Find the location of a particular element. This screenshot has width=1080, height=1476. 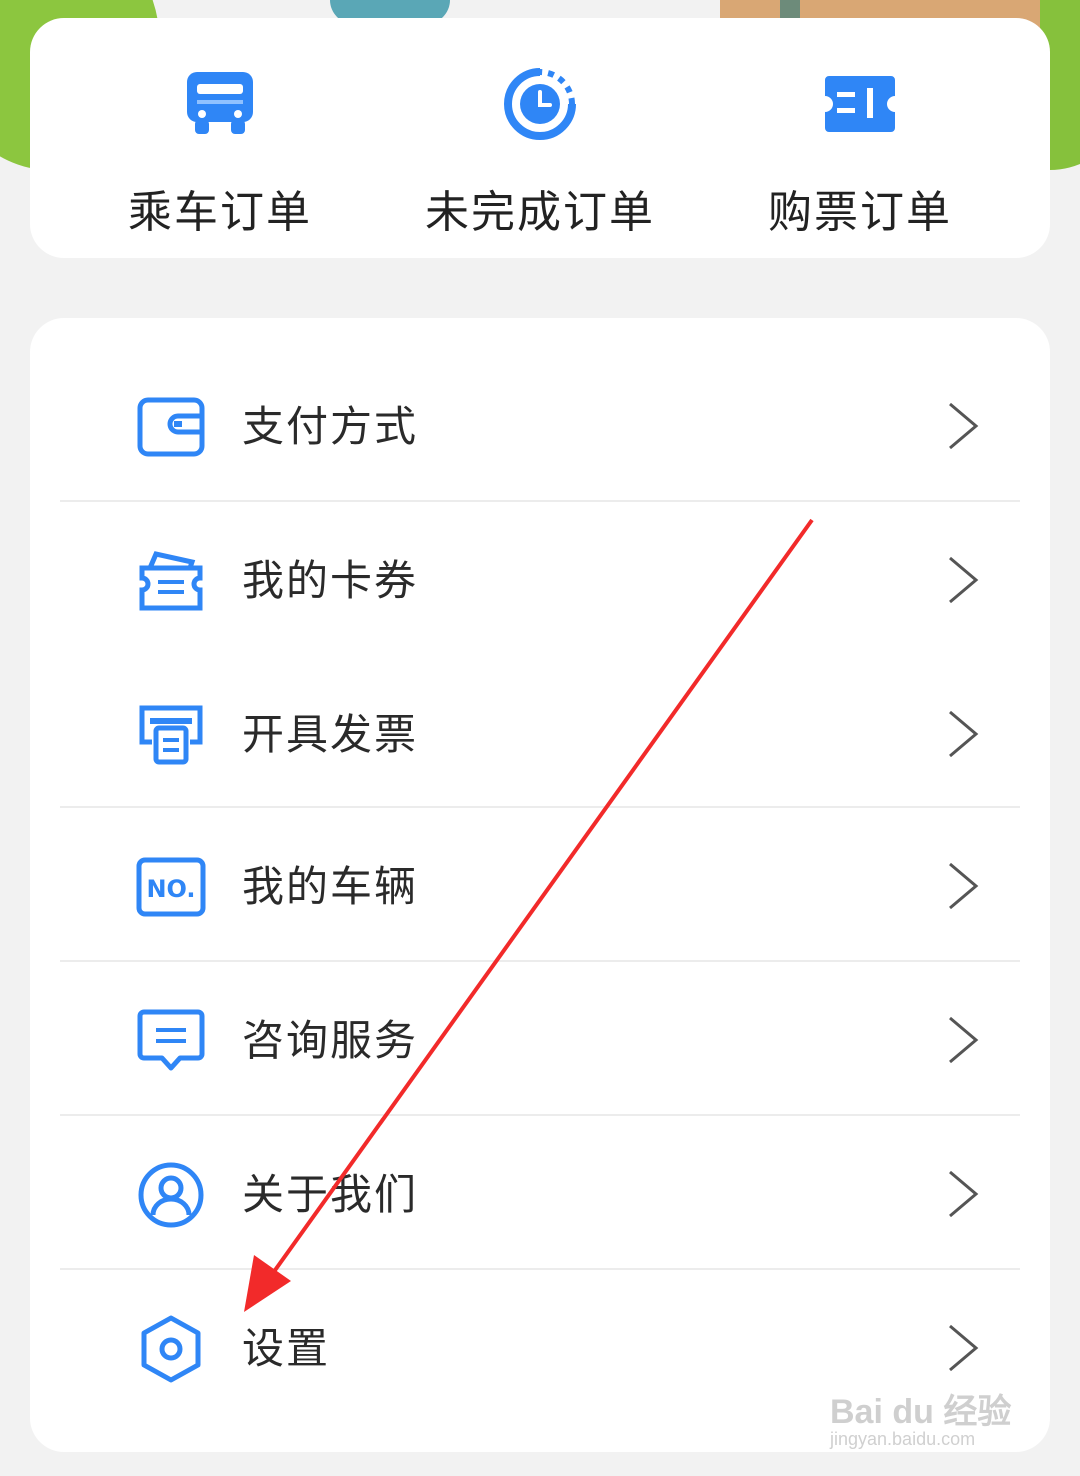

wallet-icon is located at coordinates (171, 427).